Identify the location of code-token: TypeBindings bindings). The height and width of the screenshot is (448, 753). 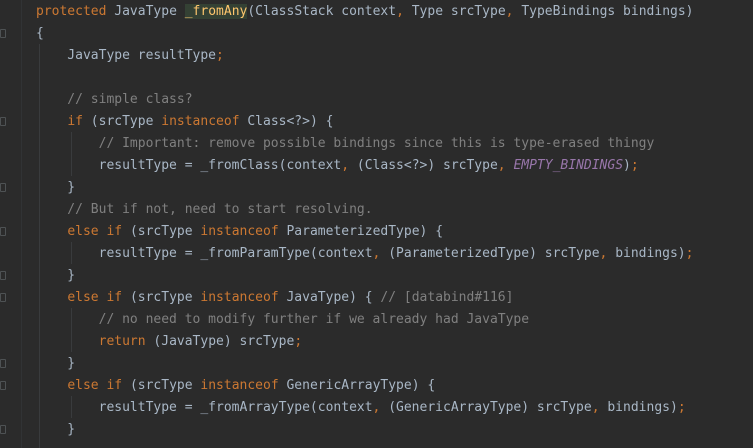
(607, 11).